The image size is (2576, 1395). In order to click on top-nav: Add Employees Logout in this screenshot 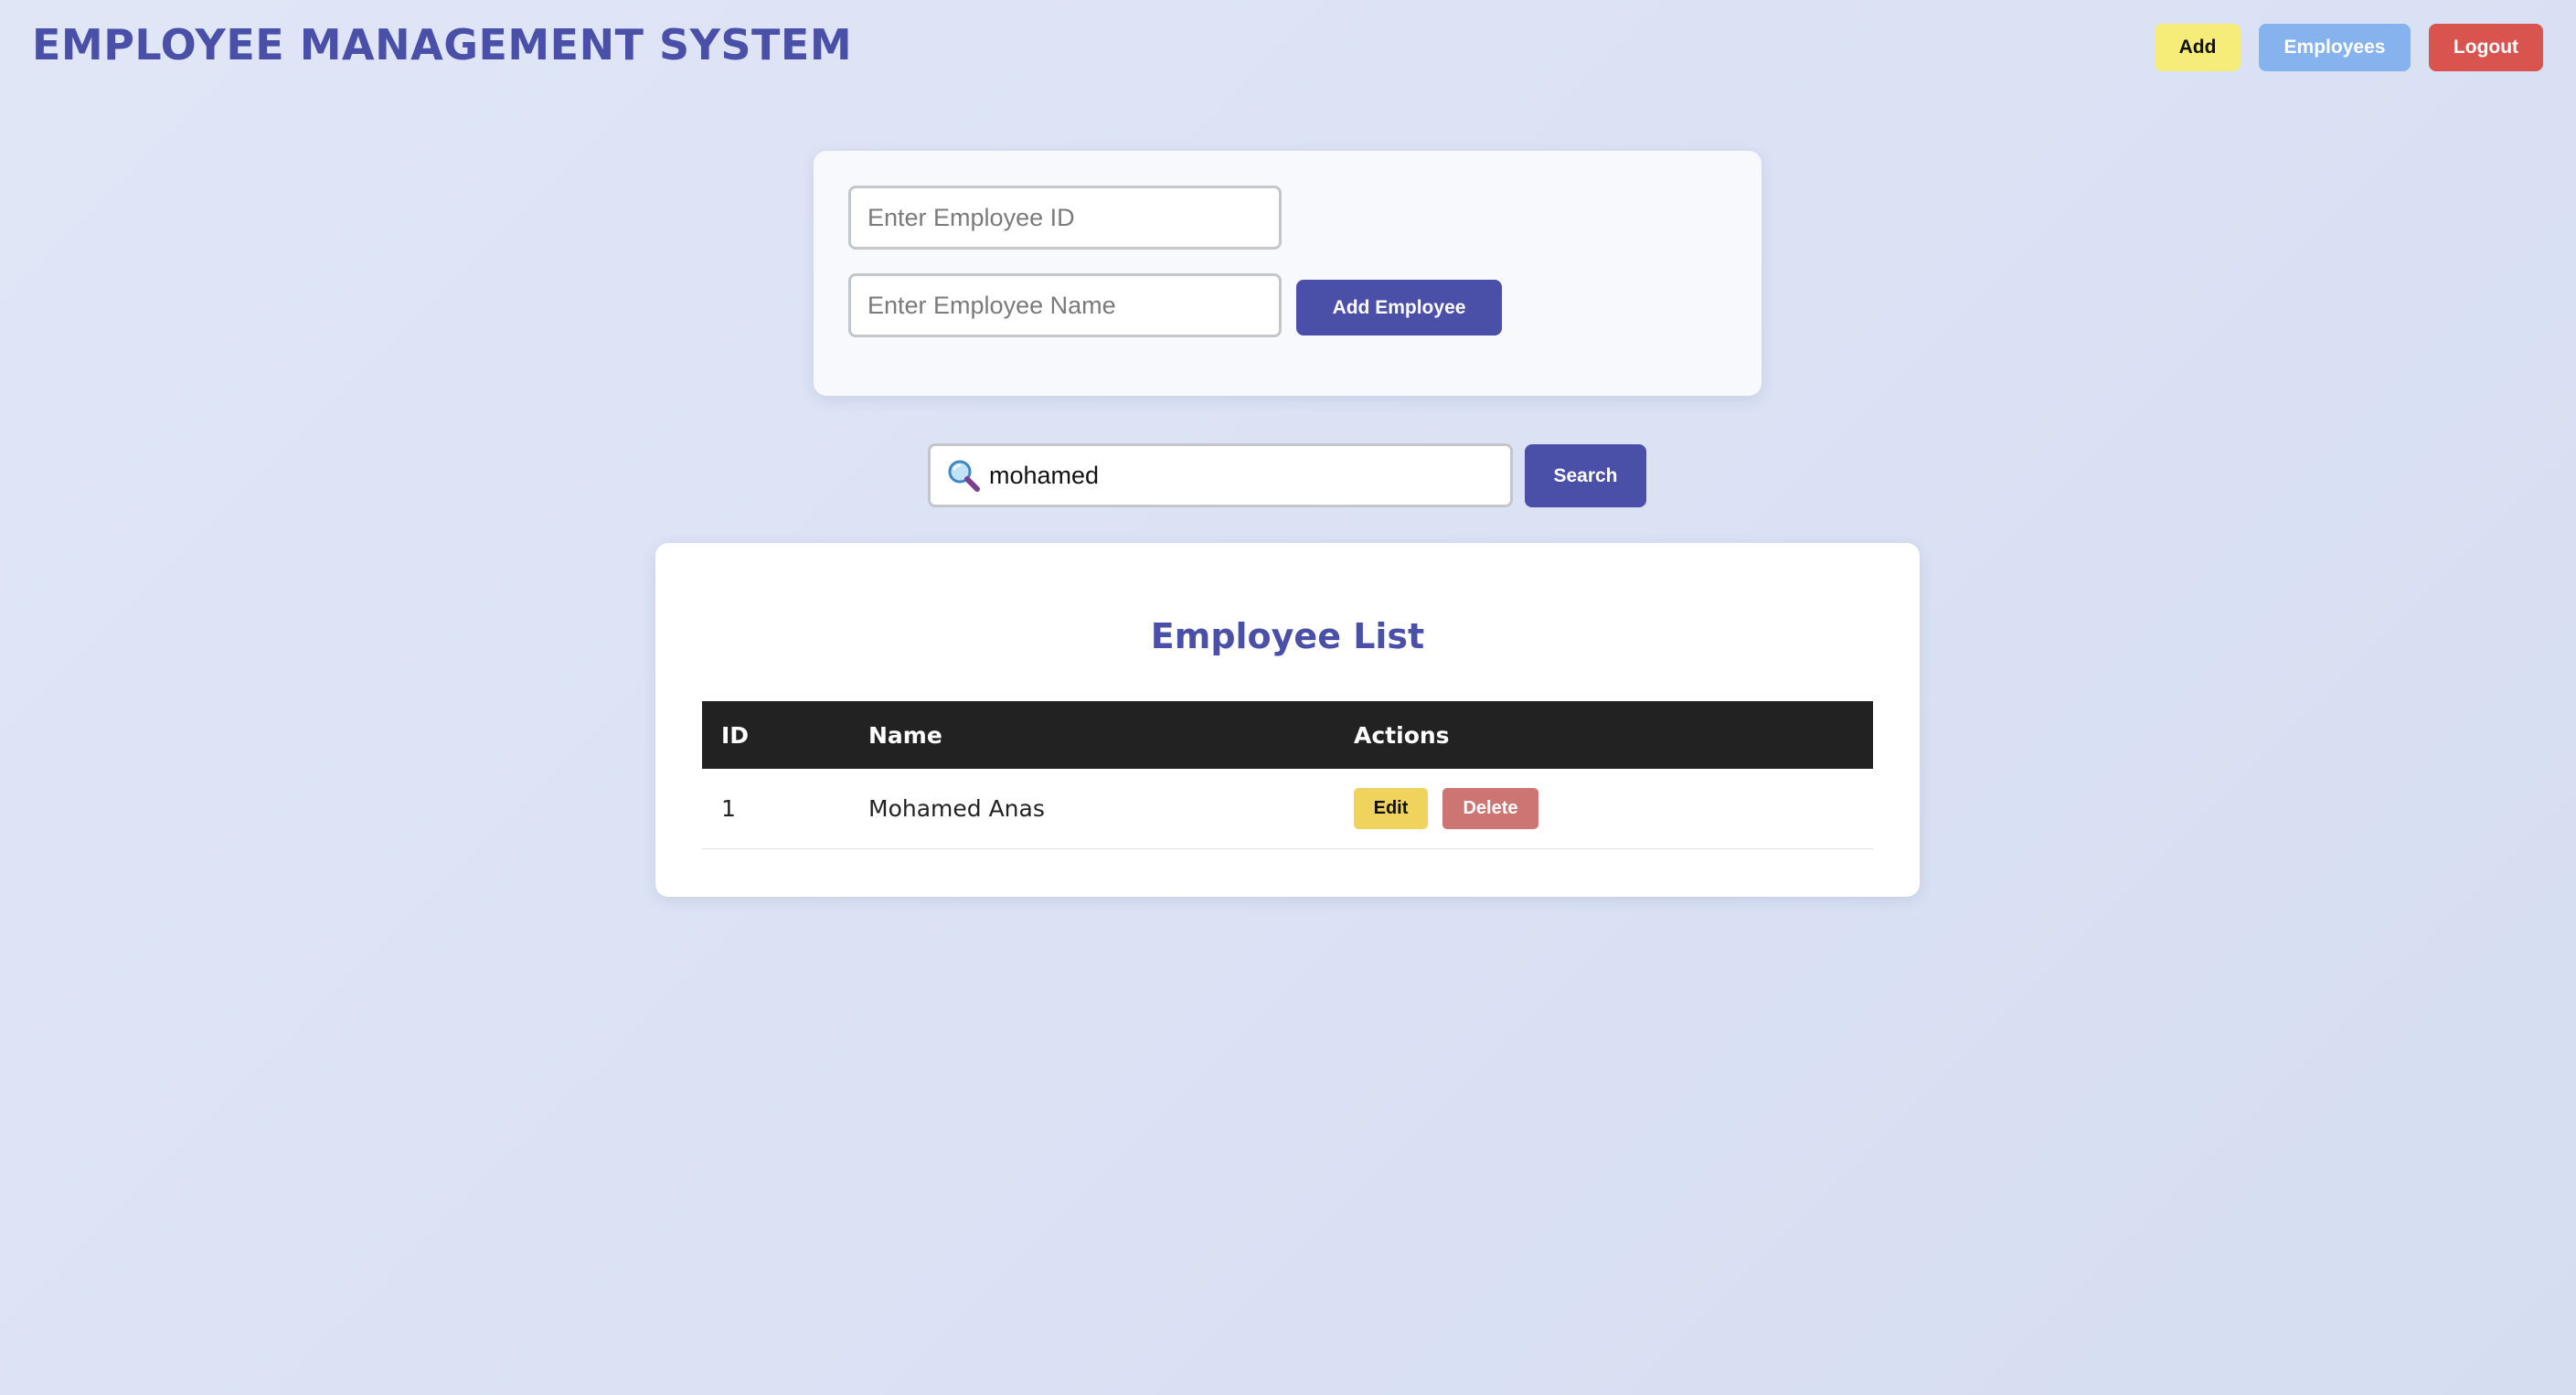, I will do `click(2349, 47)`.